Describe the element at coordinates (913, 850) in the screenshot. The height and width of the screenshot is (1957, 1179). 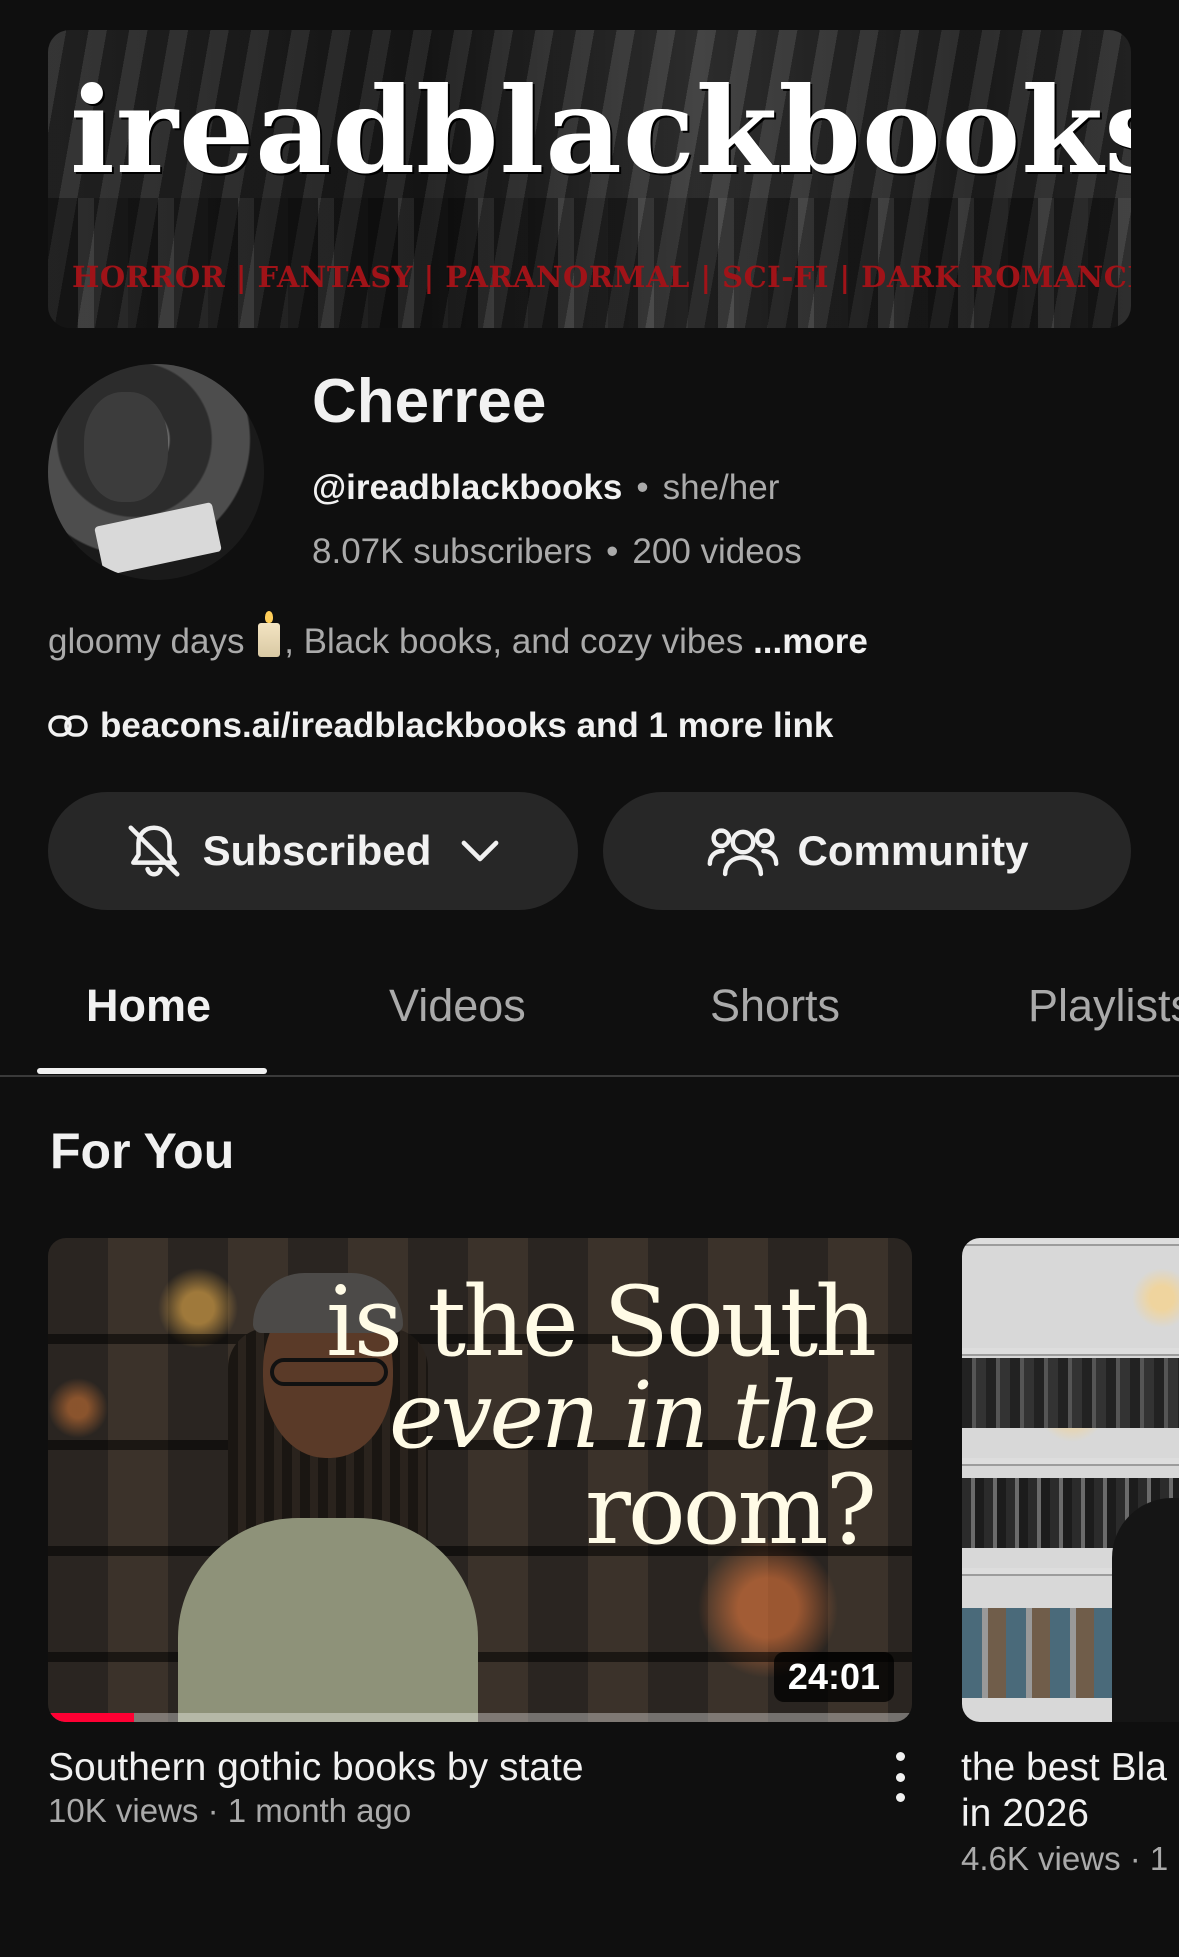
I see `community-label: Community` at that location.